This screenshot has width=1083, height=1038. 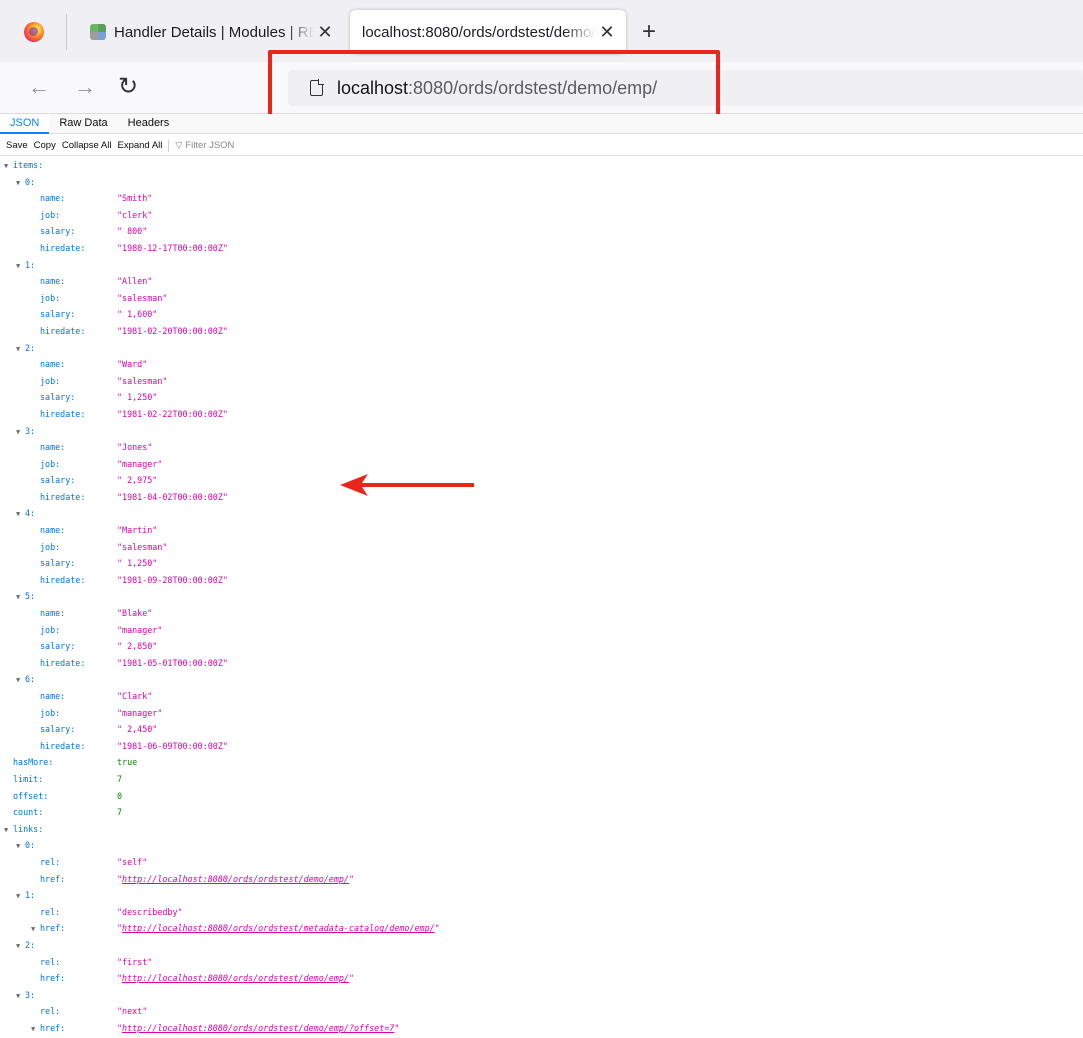 I want to click on tree-row: name: "Allen", so click(x=541, y=281).